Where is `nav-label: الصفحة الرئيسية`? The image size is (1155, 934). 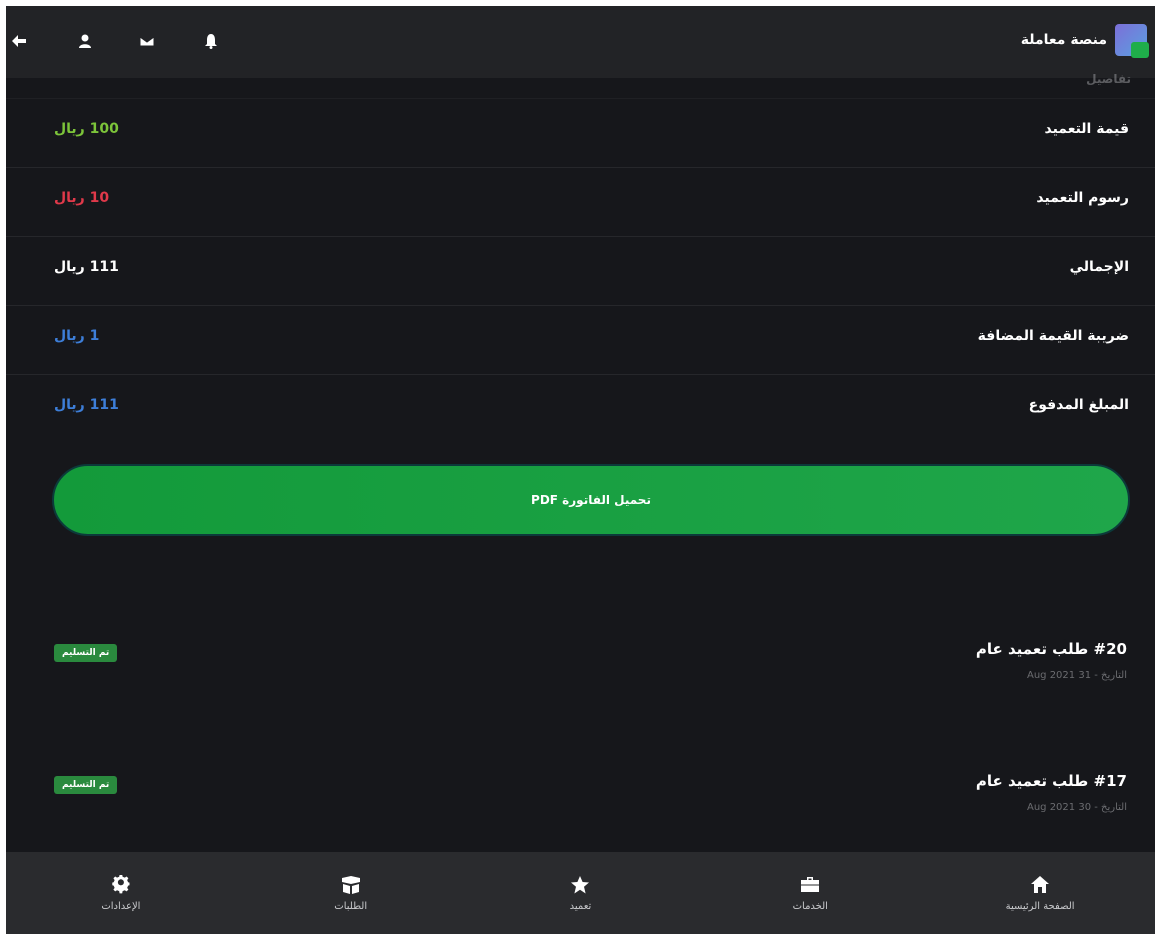
nav-label: الصفحة الرئيسية is located at coordinates (1040, 906).